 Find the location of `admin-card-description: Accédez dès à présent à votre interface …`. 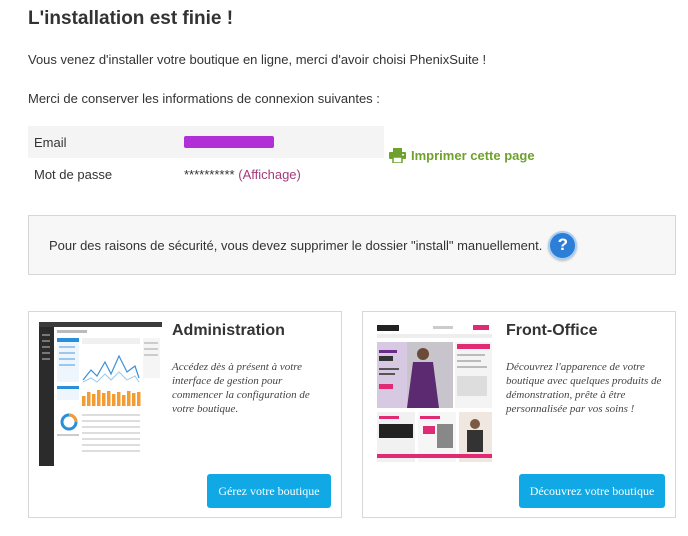

admin-card-description: Accédez dès à présent à votre interface … is located at coordinates (241, 388).